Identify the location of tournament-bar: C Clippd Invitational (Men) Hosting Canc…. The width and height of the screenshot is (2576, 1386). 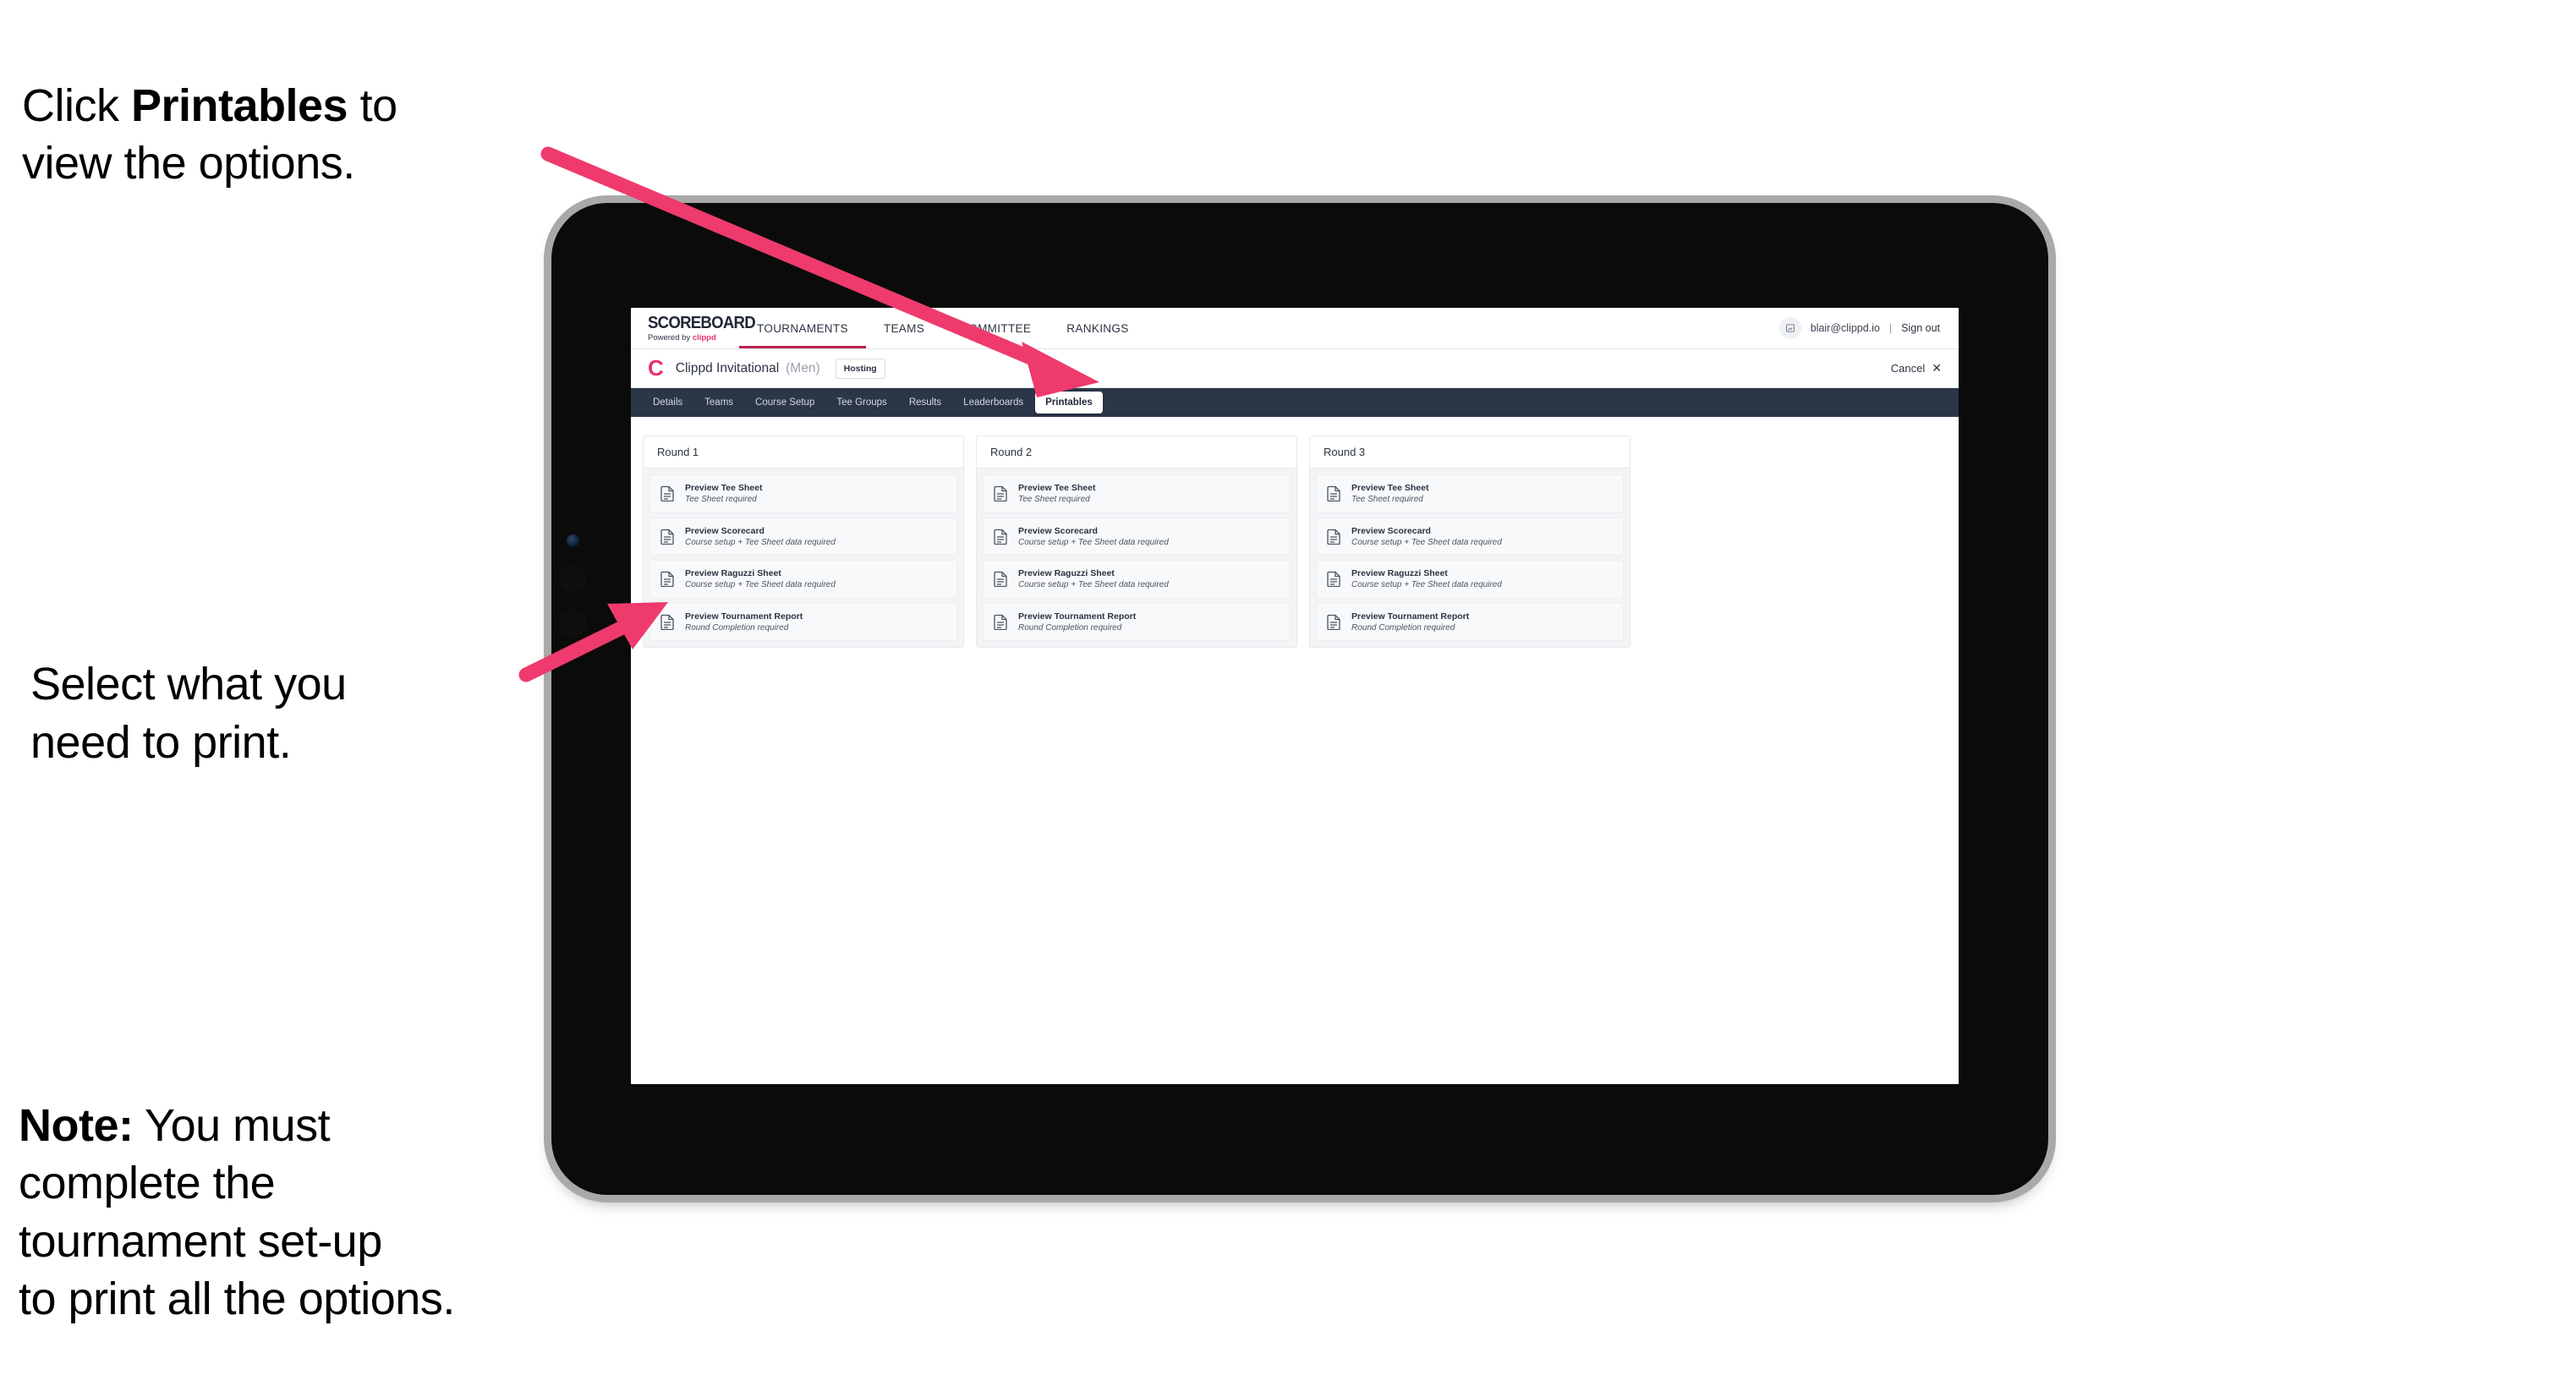
(1295, 368).